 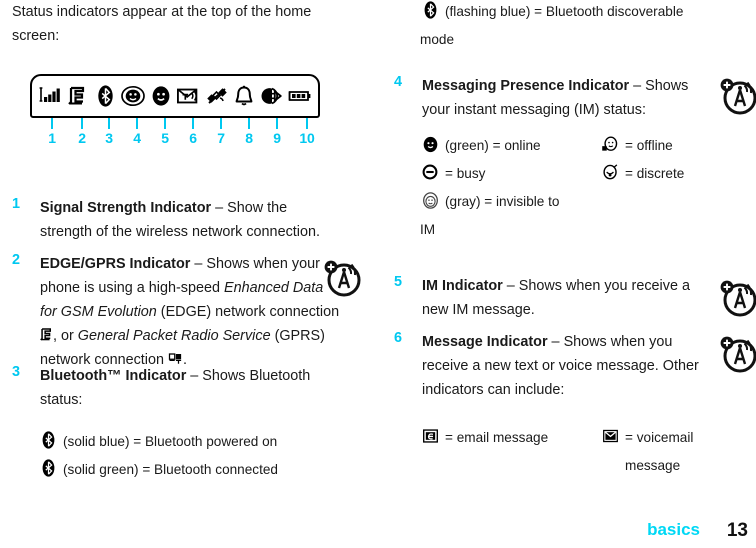 What do you see at coordinates (675, 146) in the screenshot?
I see `presence-row-offline: = offline` at bounding box center [675, 146].